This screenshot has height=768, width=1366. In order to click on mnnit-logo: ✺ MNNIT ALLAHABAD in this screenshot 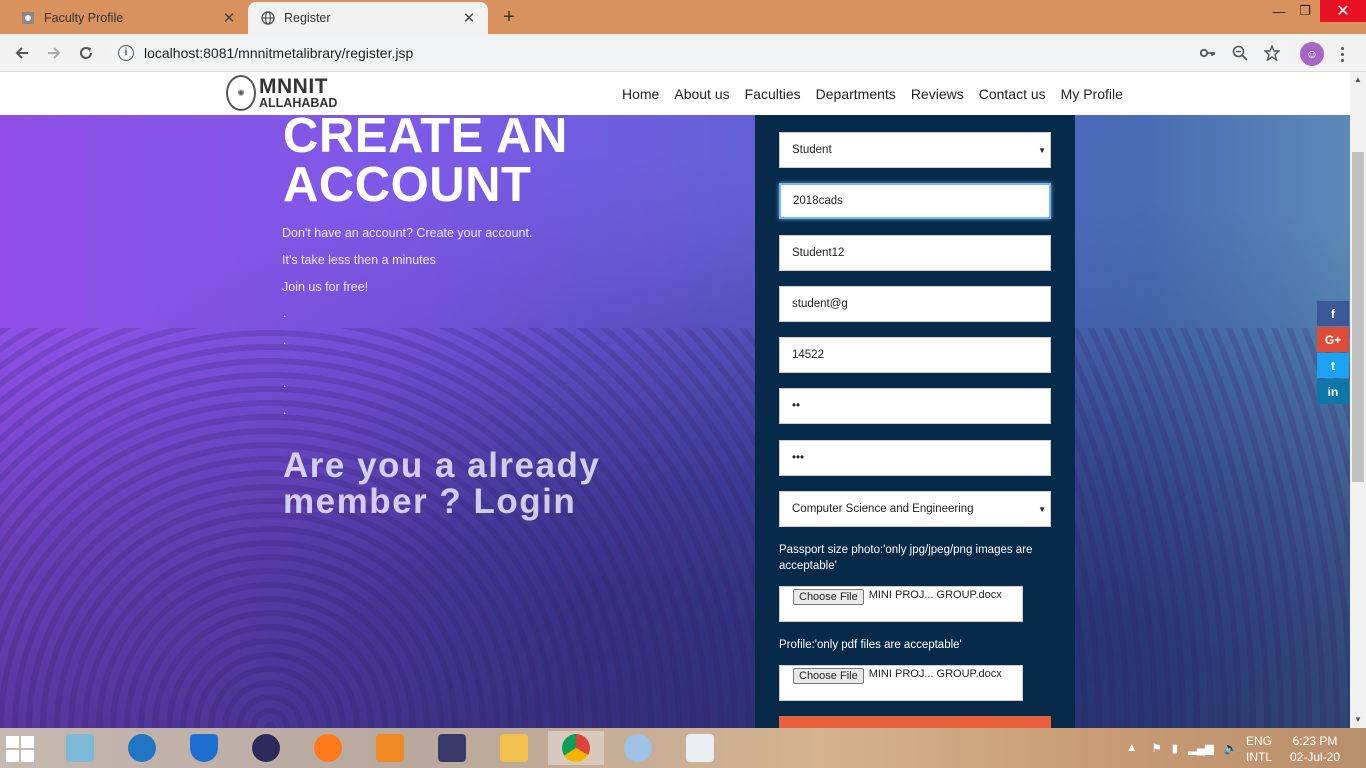, I will do `click(281, 93)`.